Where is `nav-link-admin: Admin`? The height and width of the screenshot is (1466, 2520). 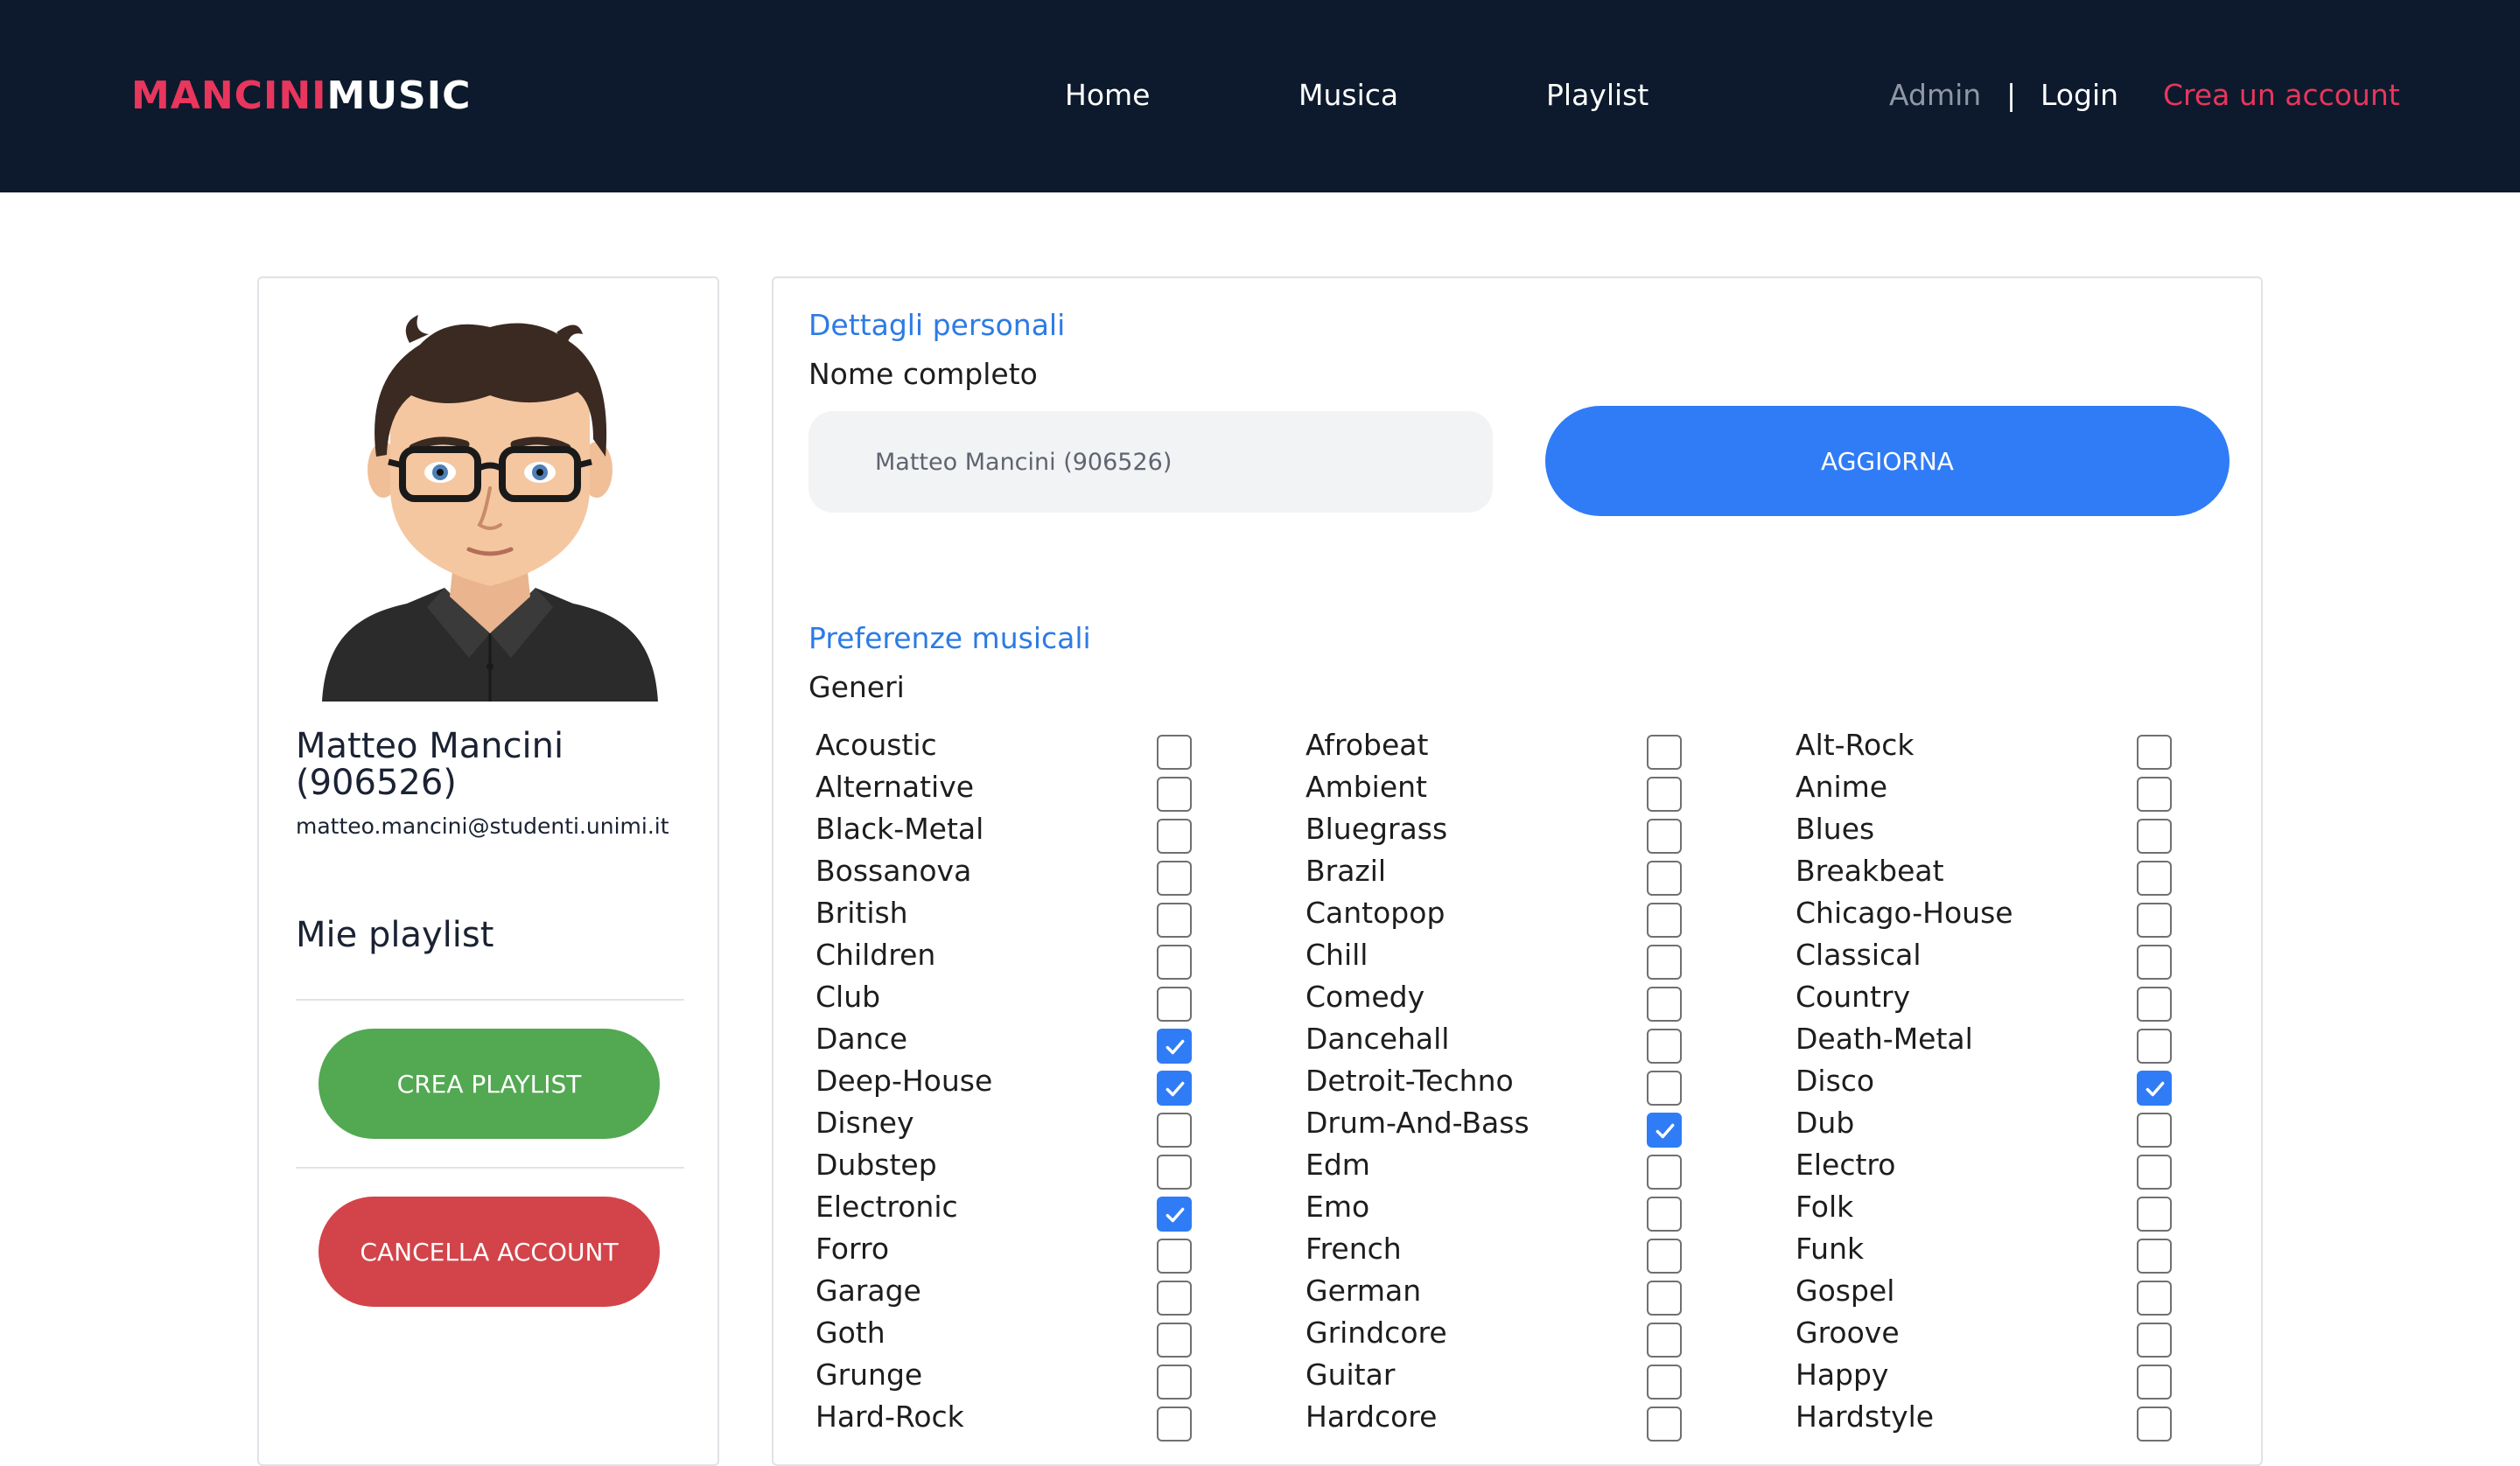
nav-link-admin: Admin is located at coordinates (1935, 95).